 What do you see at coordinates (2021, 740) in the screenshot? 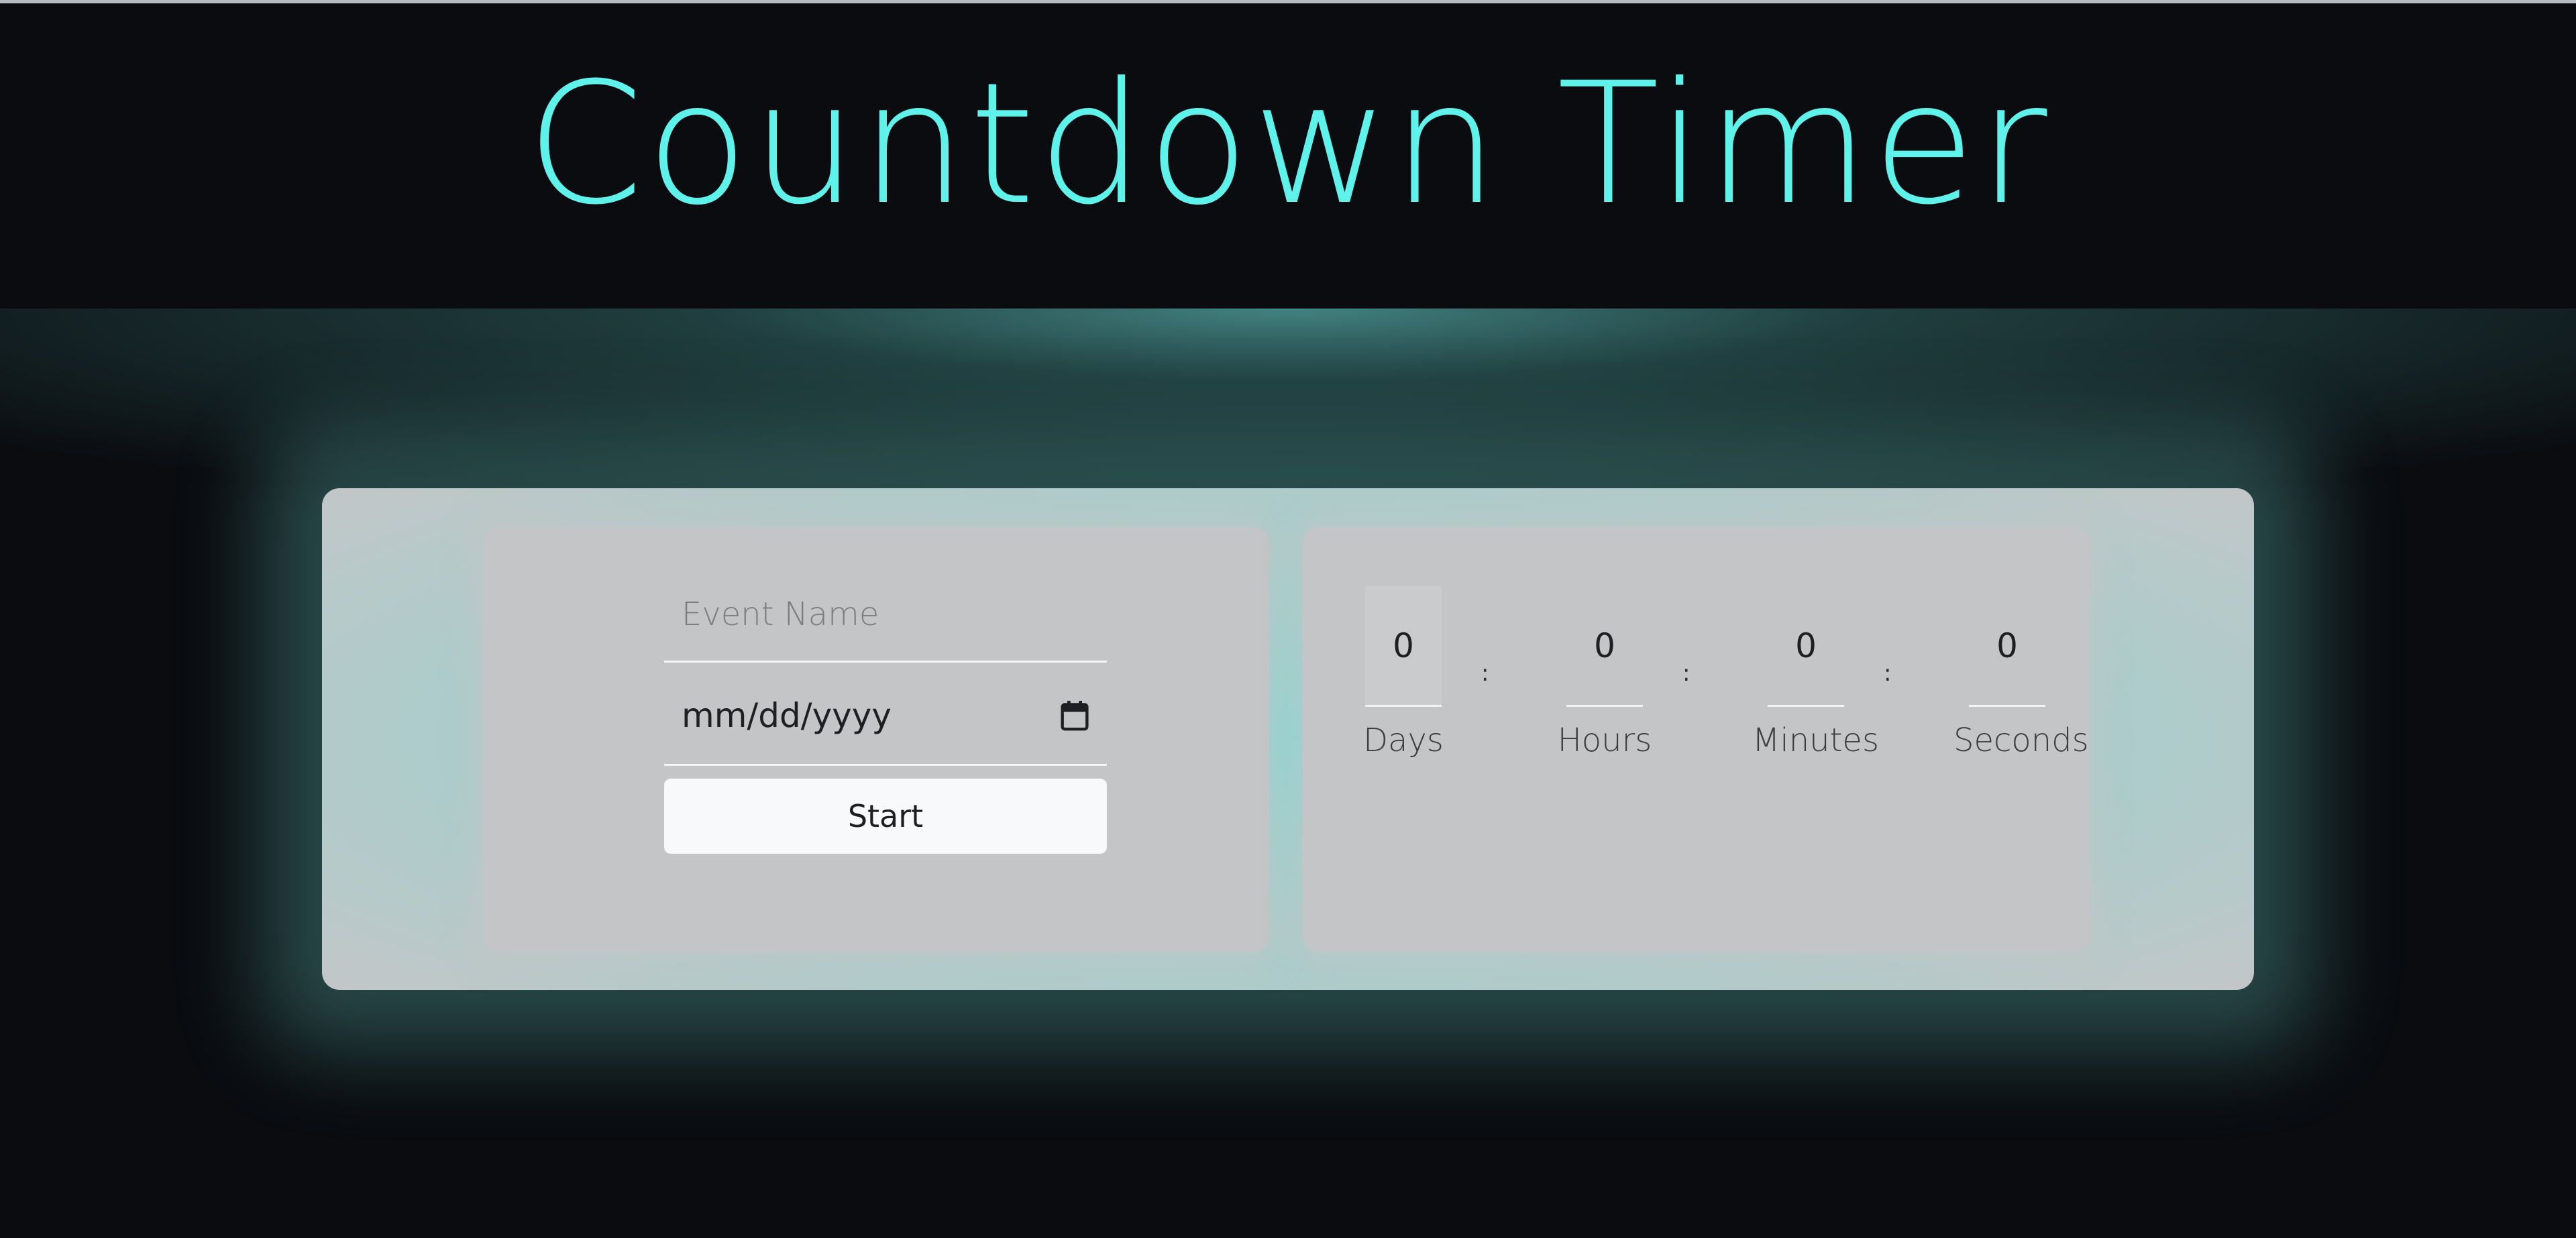
I see `seconds-label: Seconds` at bounding box center [2021, 740].